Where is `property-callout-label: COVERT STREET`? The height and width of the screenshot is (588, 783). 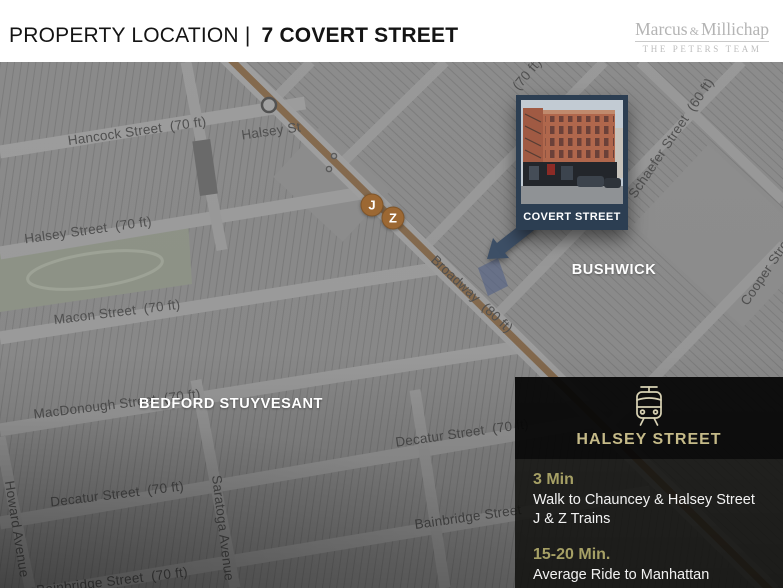
property-callout-label: COVERT STREET is located at coordinates (572, 217).